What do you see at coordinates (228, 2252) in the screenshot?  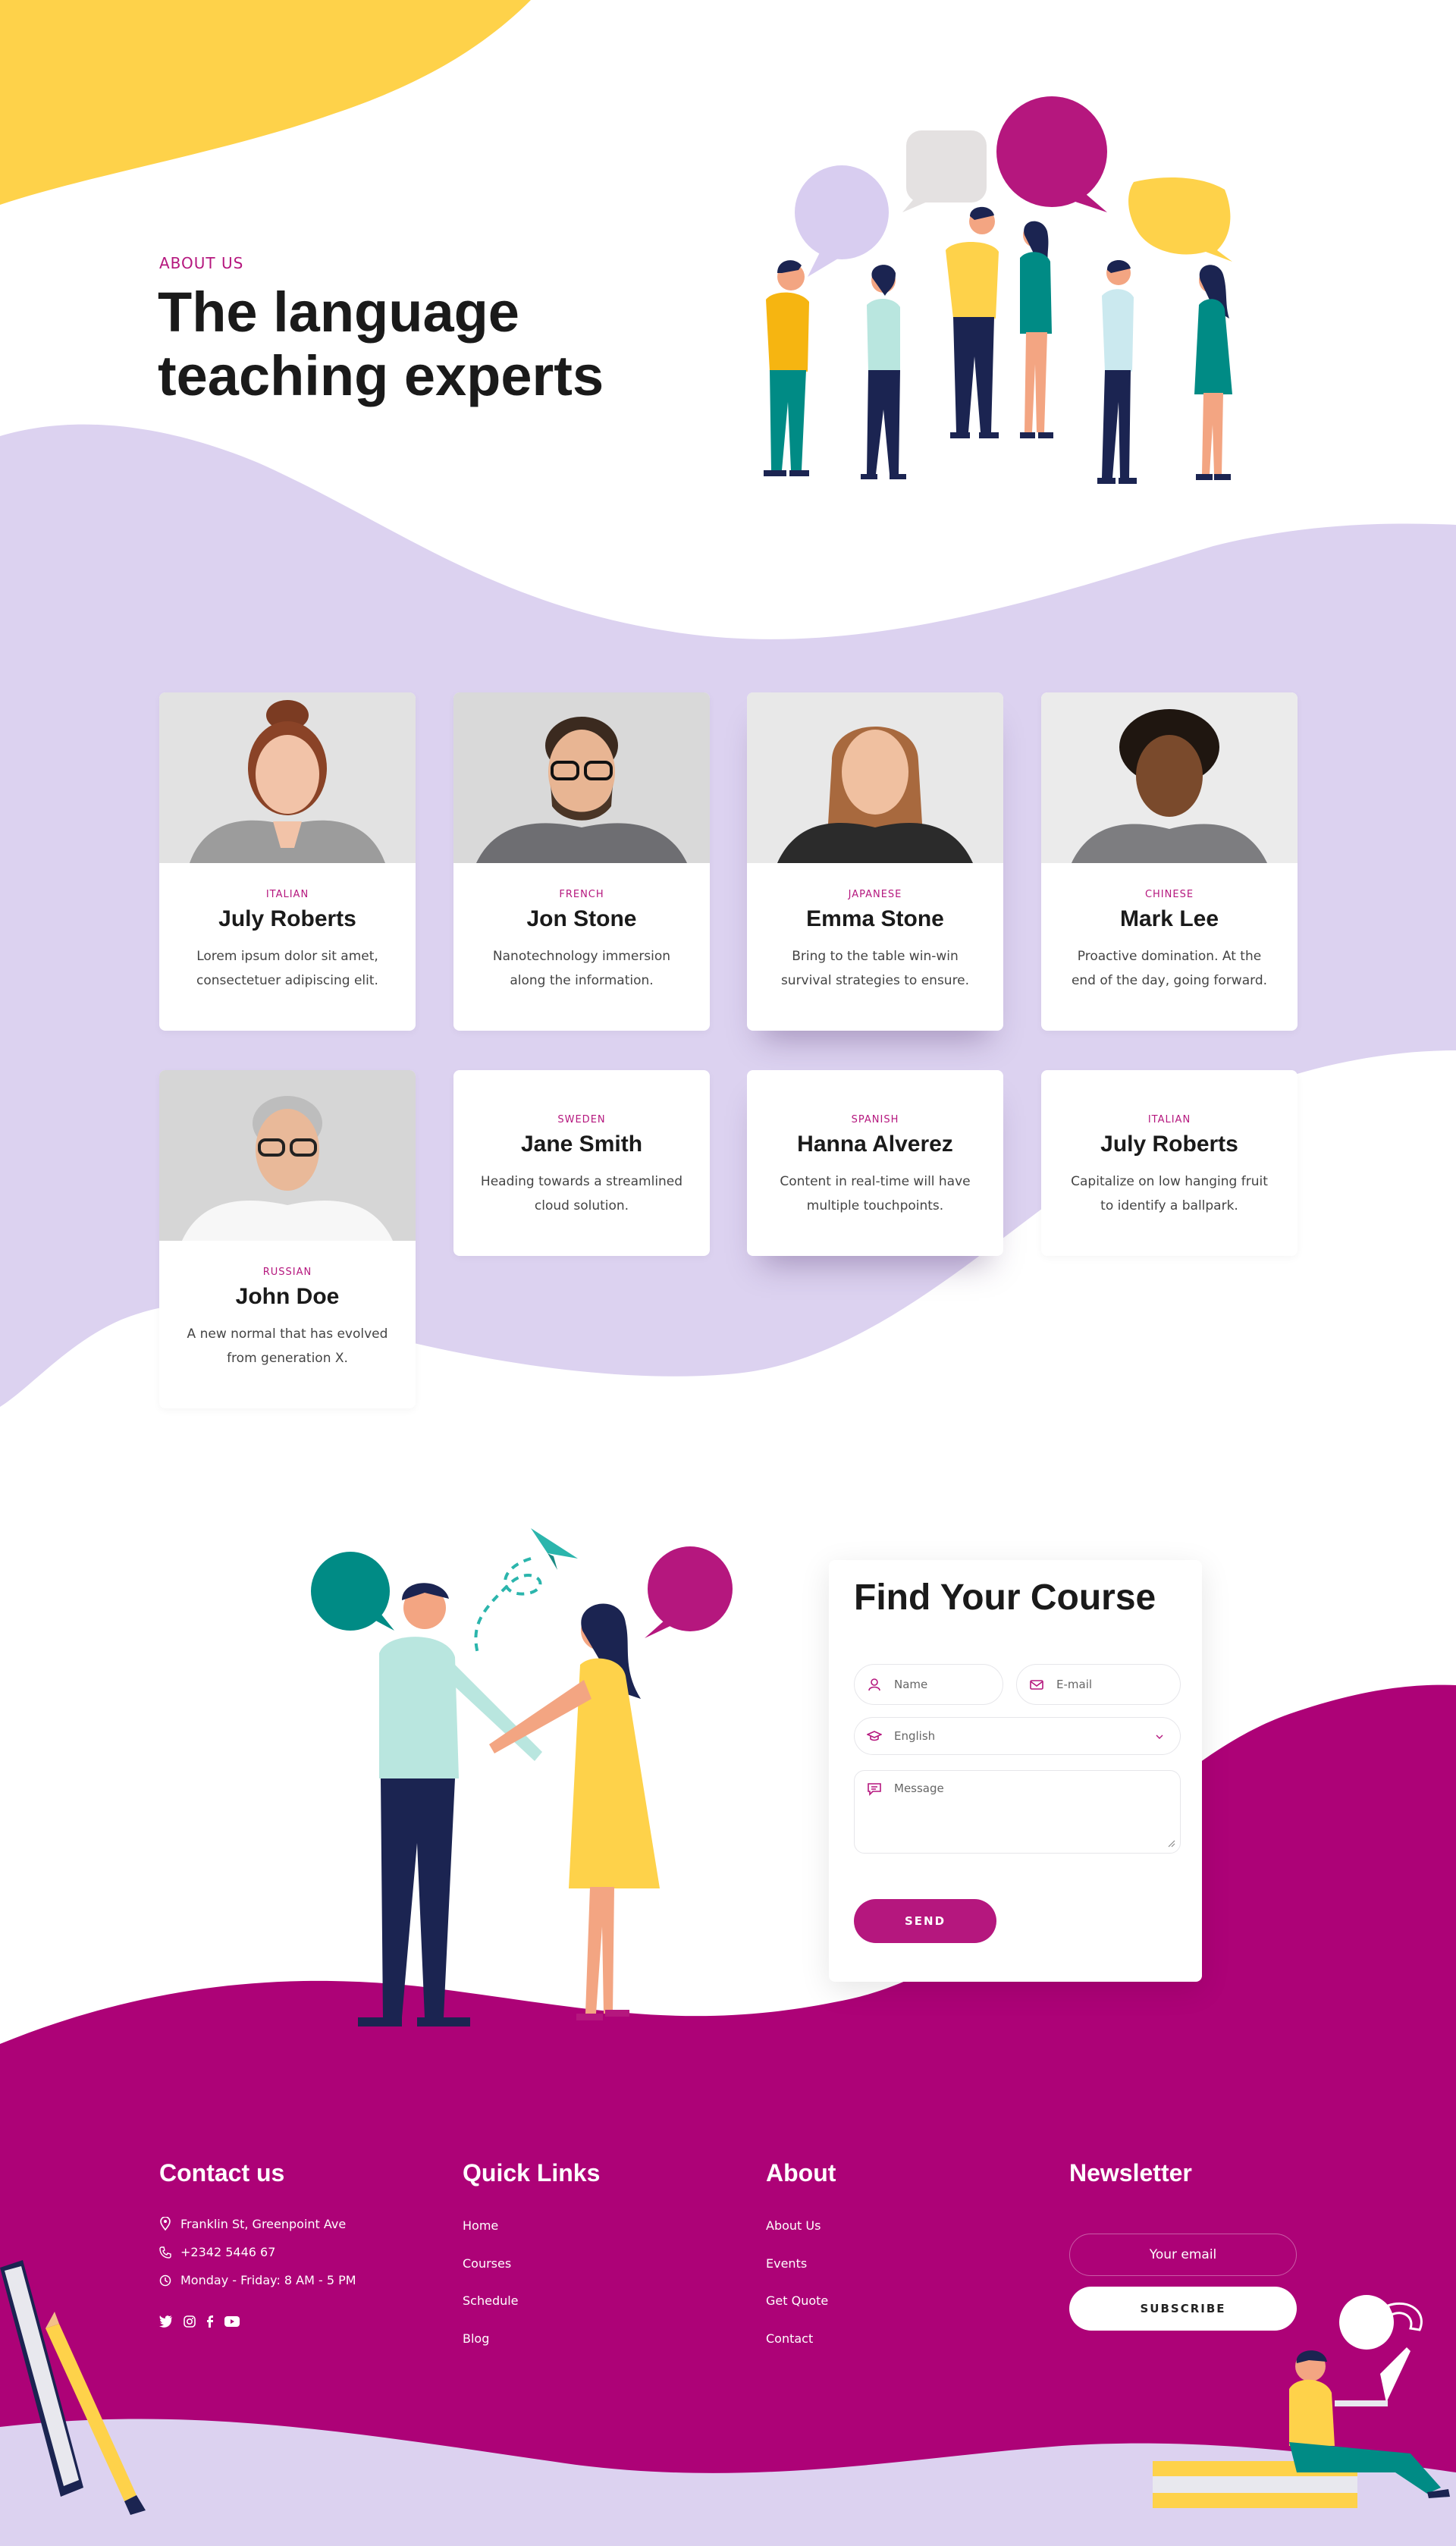 I see `phone-text: +2342 5446 67` at bounding box center [228, 2252].